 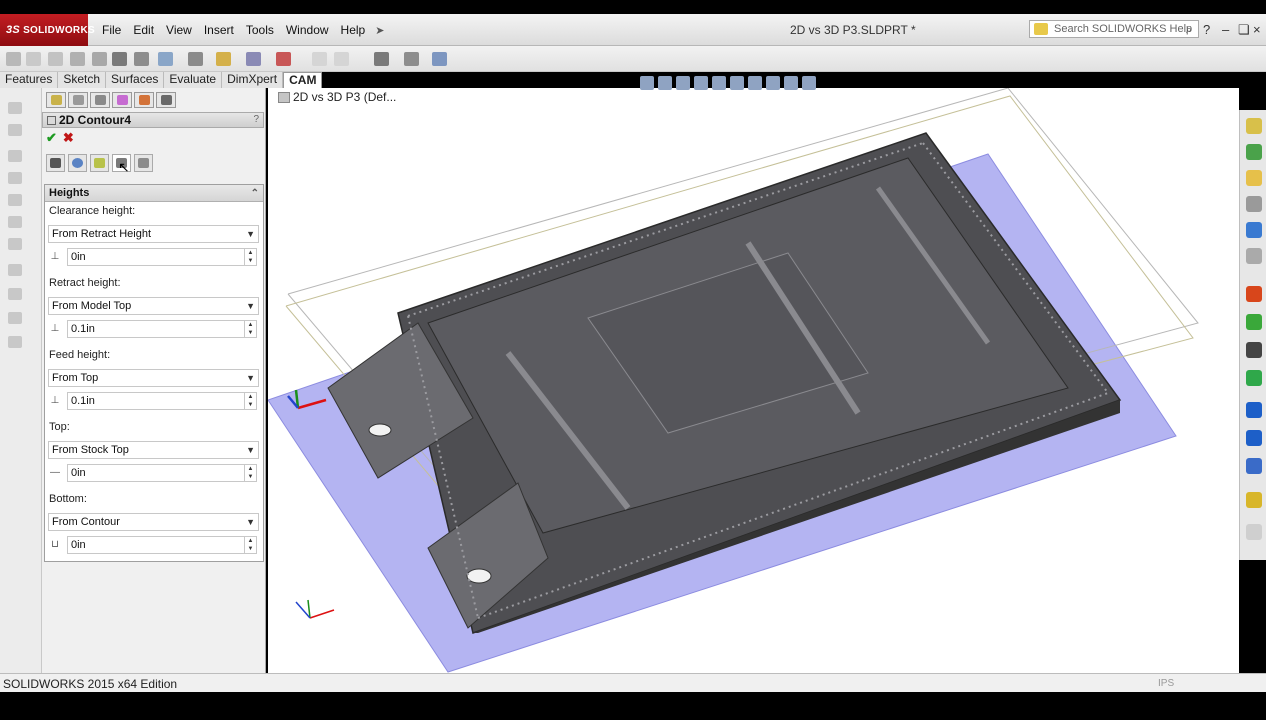 I want to click on sort2-icon, so click(x=341, y=59).